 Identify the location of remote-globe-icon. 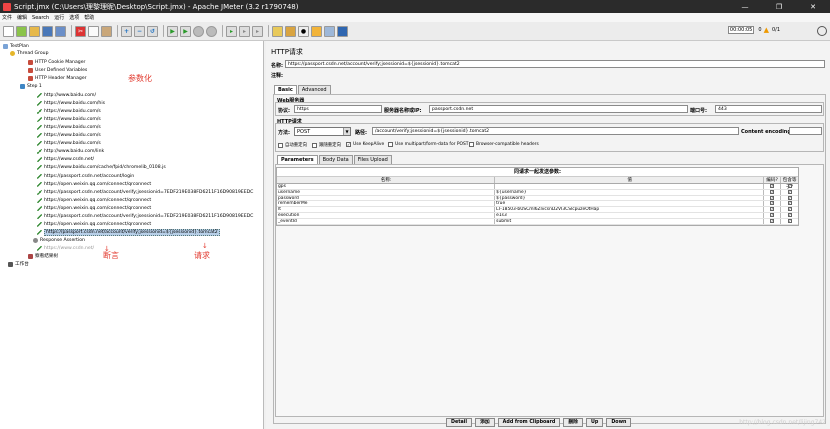
(822, 31).